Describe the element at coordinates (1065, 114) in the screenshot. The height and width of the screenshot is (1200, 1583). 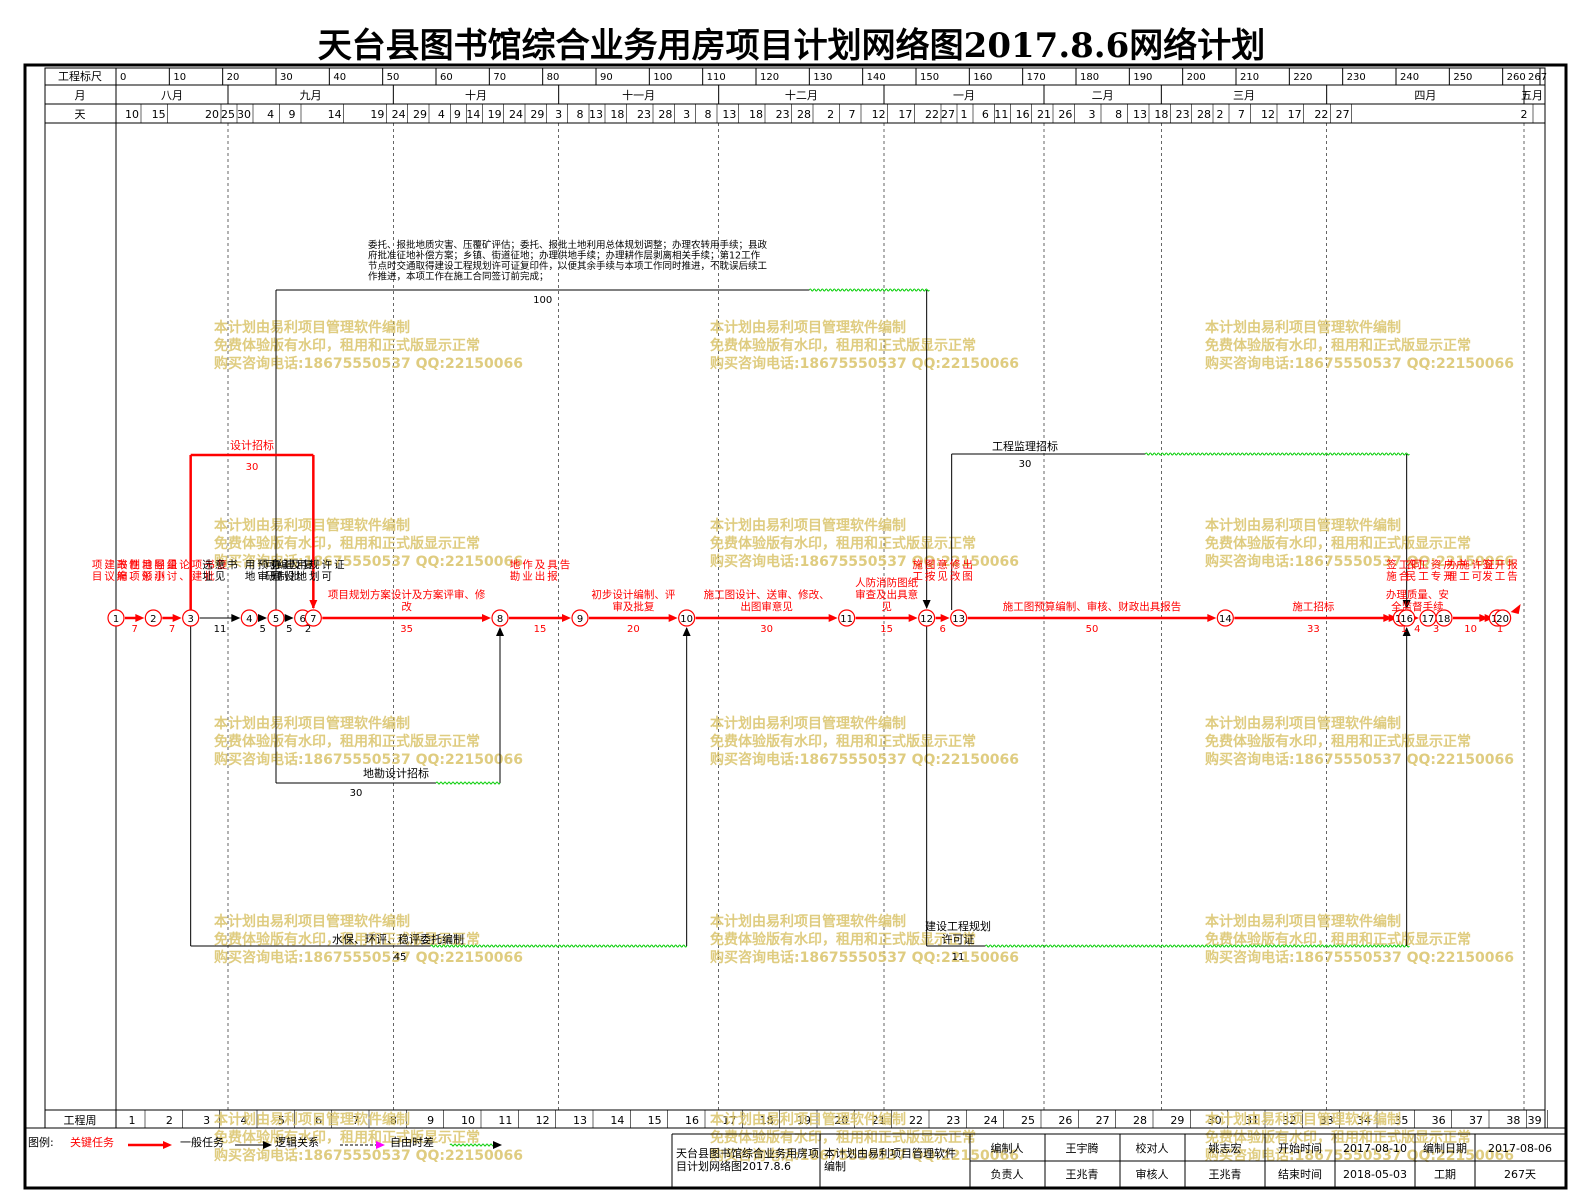
I see `day-number: 26` at that location.